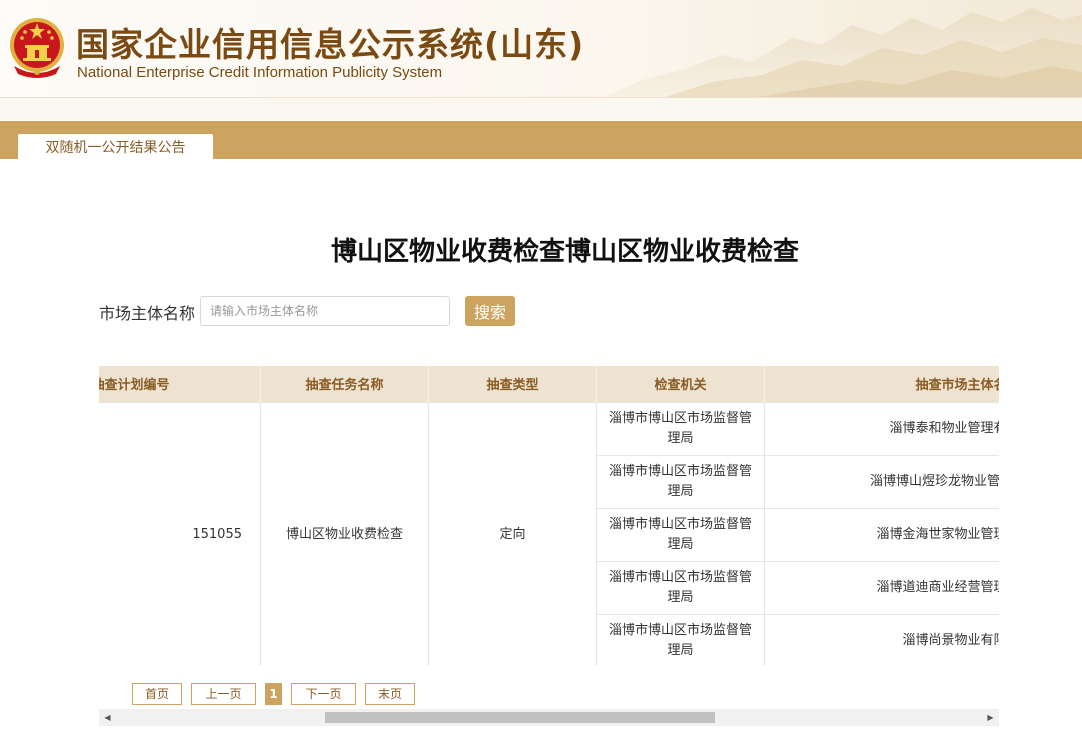 Image resolution: width=1082 pixels, height=754 pixels. I want to click on pagination-prev-button: 上一页, so click(223, 694).